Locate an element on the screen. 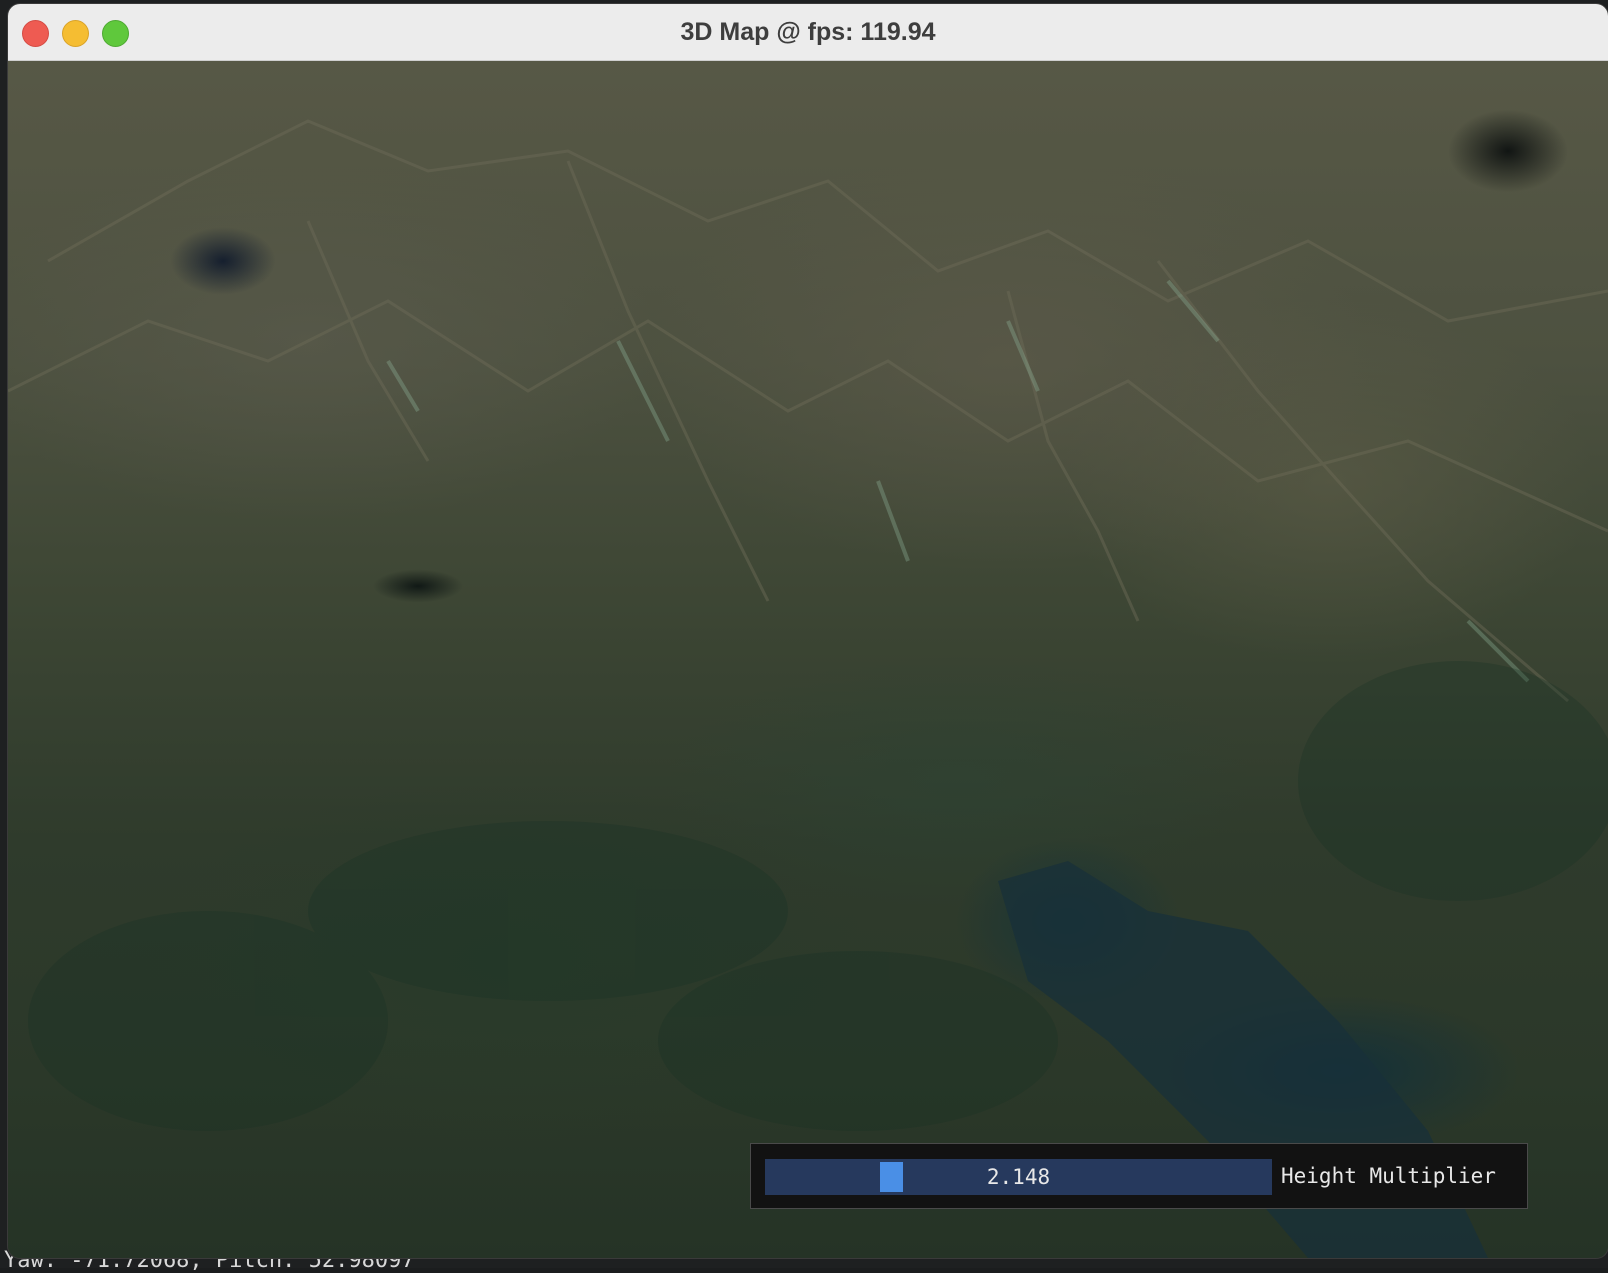  slider-label: Height Multiplier is located at coordinates (1388, 1176).